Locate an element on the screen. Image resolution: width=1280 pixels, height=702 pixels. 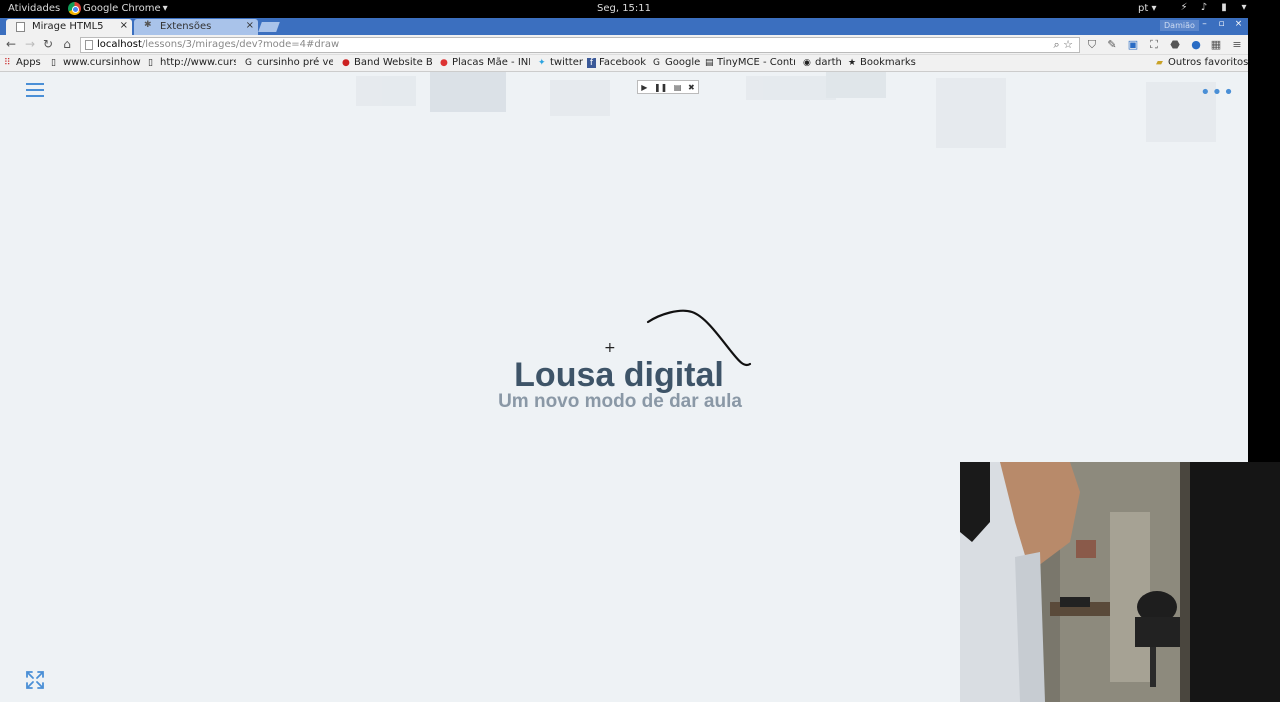
bookmark-apps: ⠿ Apps is located at coordinates (22, 62).